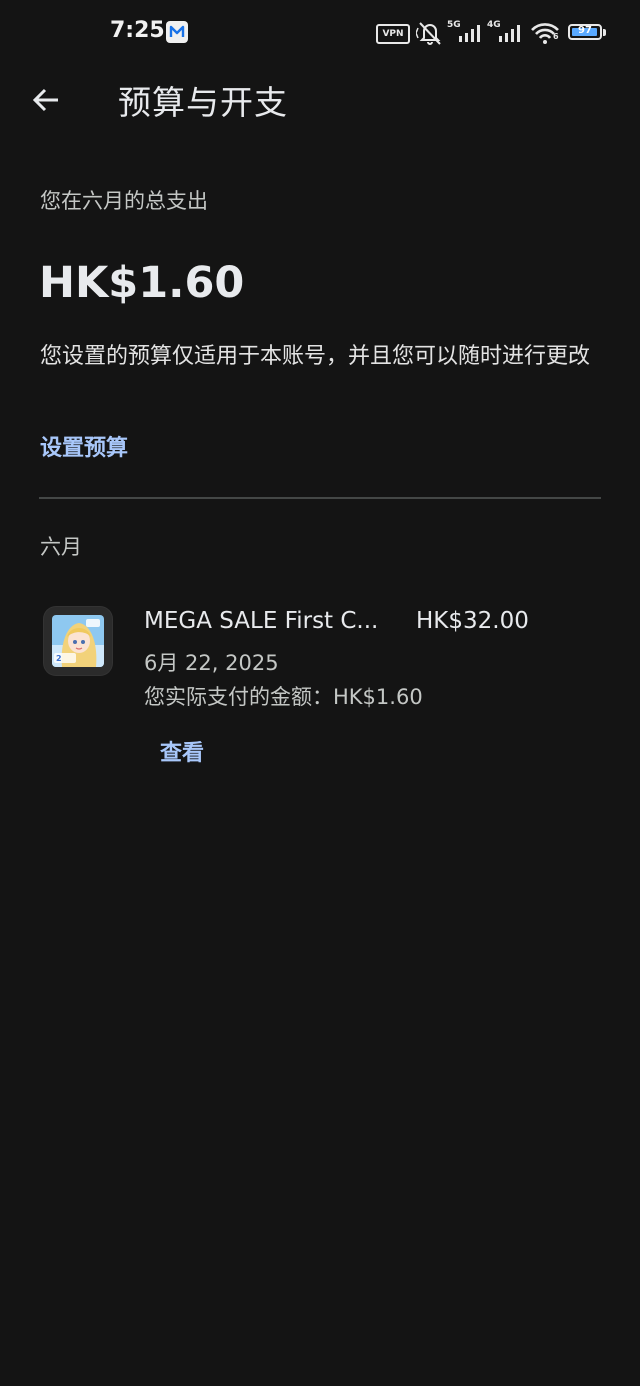 This screenshot has width=640, height=1386. I want to click on signal-icon, so click(469, 33).